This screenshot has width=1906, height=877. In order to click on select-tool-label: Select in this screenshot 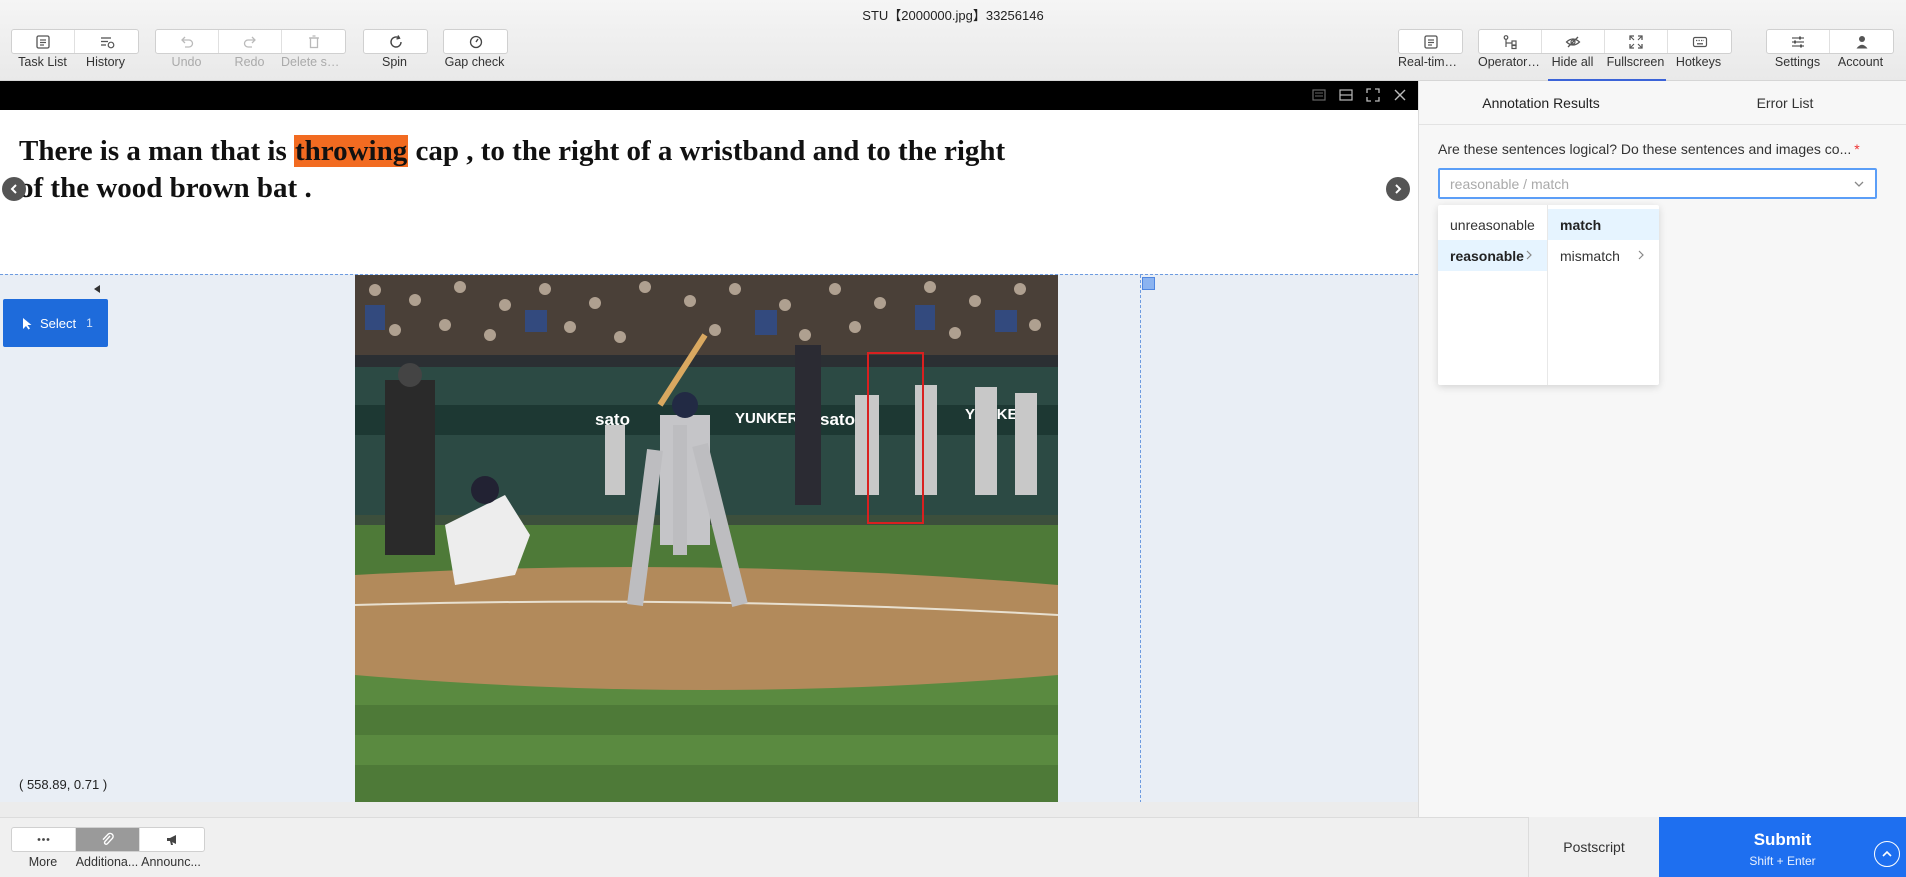, I will do `click(58, 323)`.